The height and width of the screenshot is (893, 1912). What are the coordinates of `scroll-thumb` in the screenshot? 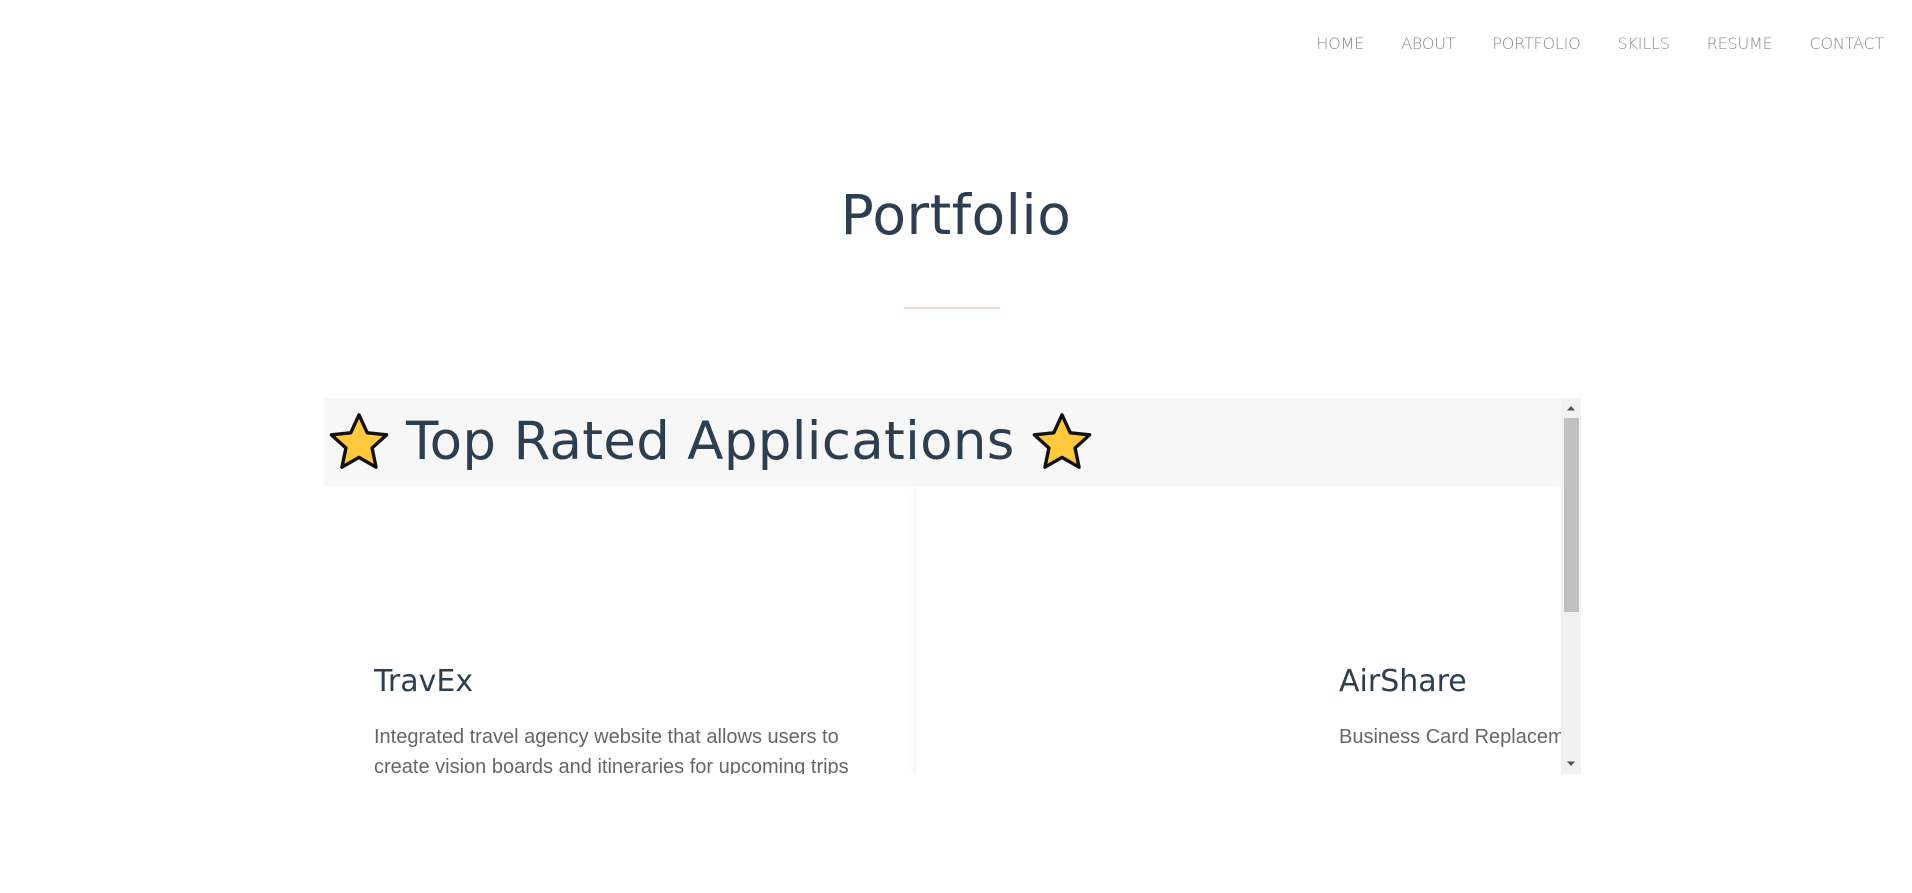 It's located at (1571, 515).